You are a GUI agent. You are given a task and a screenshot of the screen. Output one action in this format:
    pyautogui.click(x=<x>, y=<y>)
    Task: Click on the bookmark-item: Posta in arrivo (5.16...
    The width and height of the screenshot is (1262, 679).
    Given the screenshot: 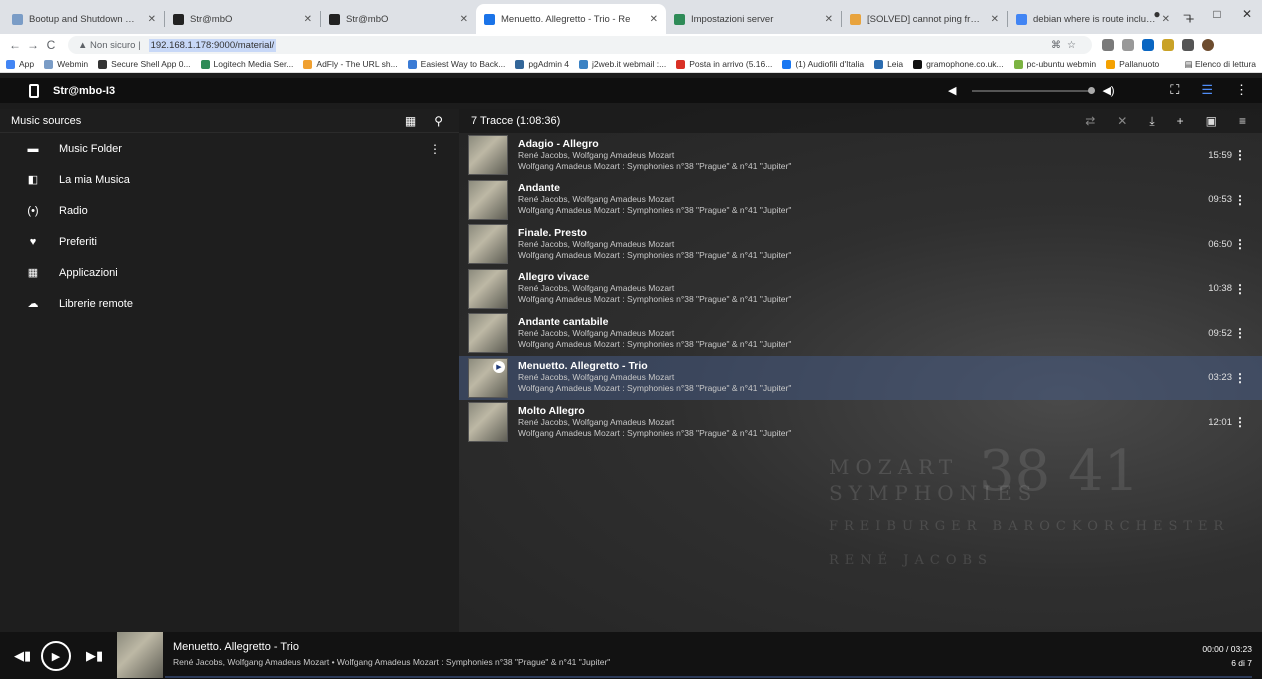 What is the action you would take?
    pyautogui.click(x=724, y=64)
    